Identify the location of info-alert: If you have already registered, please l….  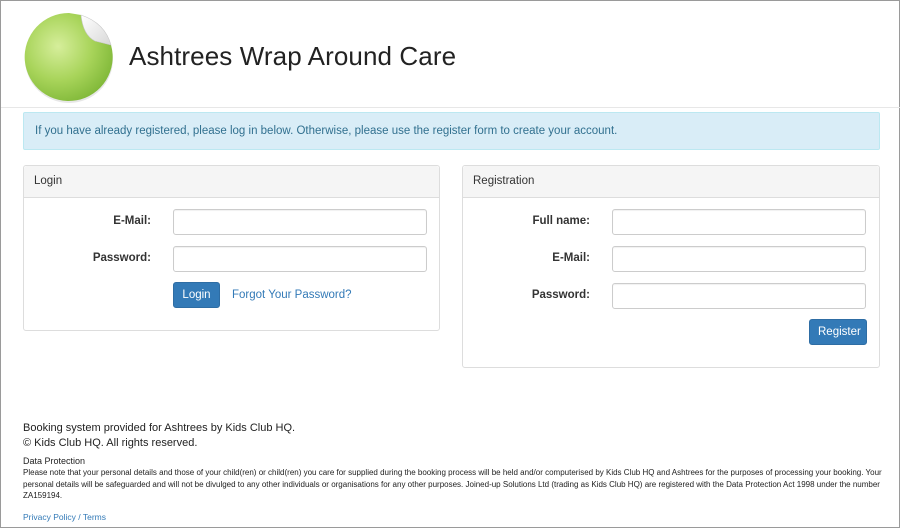
(451, 131).